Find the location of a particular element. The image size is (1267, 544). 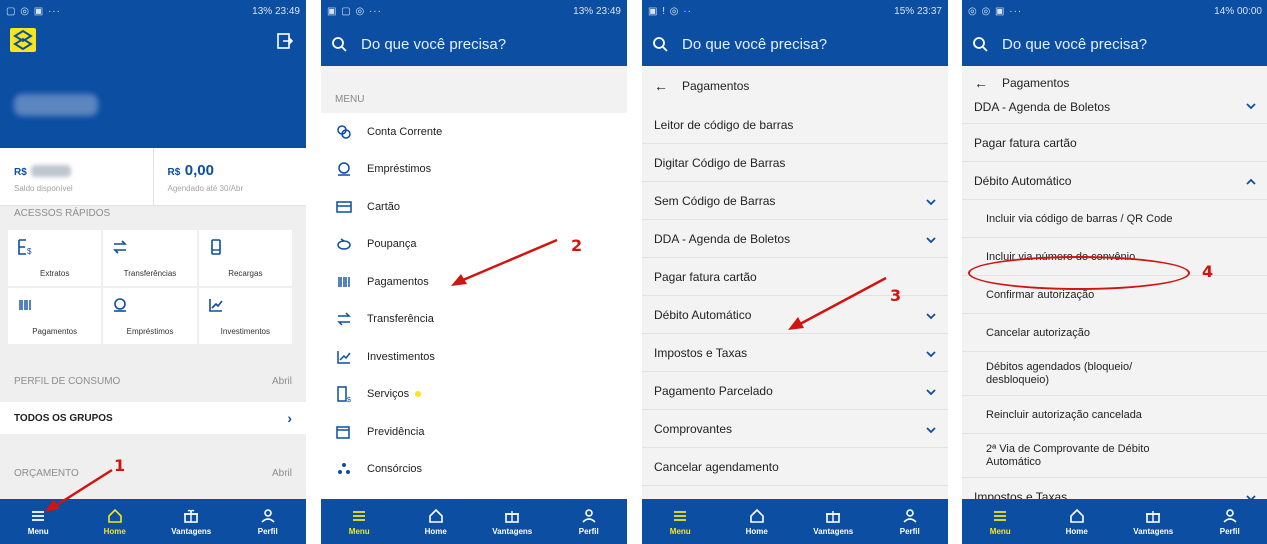

menu-item-previdencia: Previdência is located at coordinates (474, 432).